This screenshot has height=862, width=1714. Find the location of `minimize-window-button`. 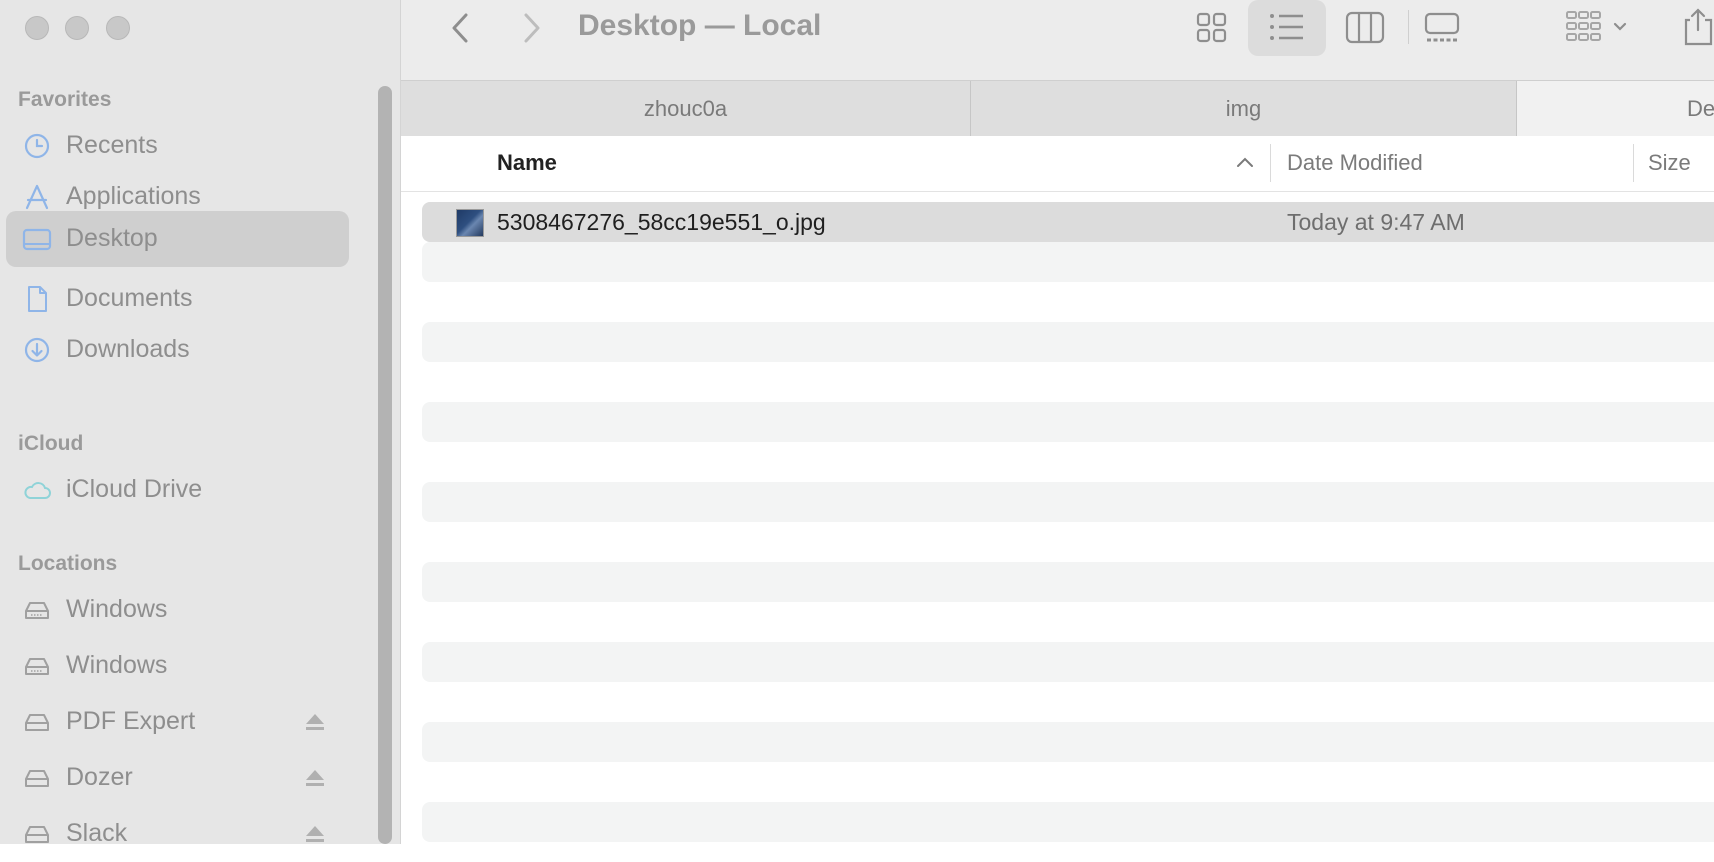

minimize-window-button is located at coordinates (77, 28).